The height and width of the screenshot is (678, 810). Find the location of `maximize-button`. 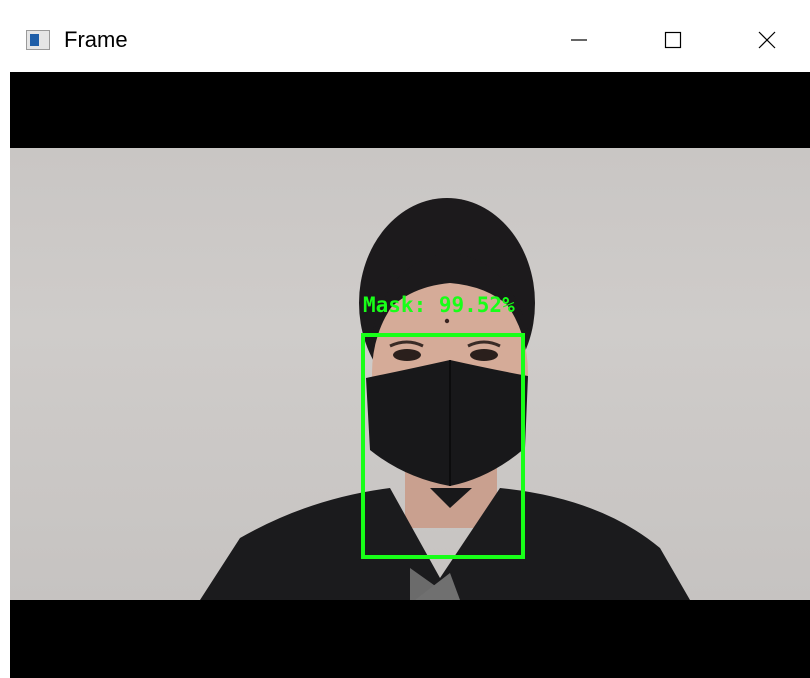

maximize-button is located at coordinates (673, 40).